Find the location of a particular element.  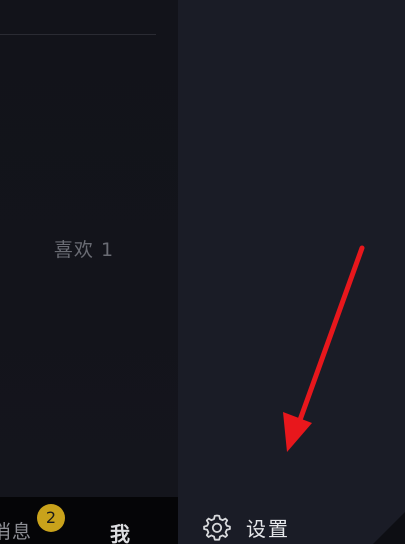

divider is located at coordinates (78, 34).